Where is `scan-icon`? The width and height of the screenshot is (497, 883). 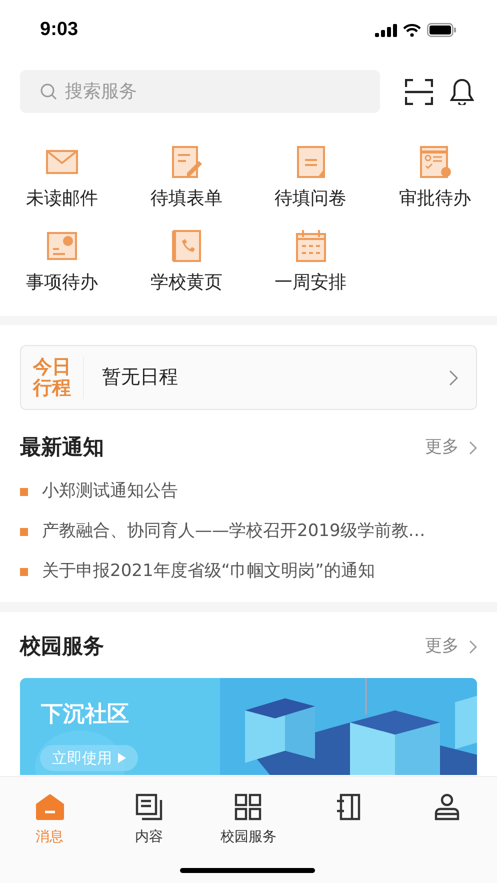
scan-icon is located at coordinates (419, 91).